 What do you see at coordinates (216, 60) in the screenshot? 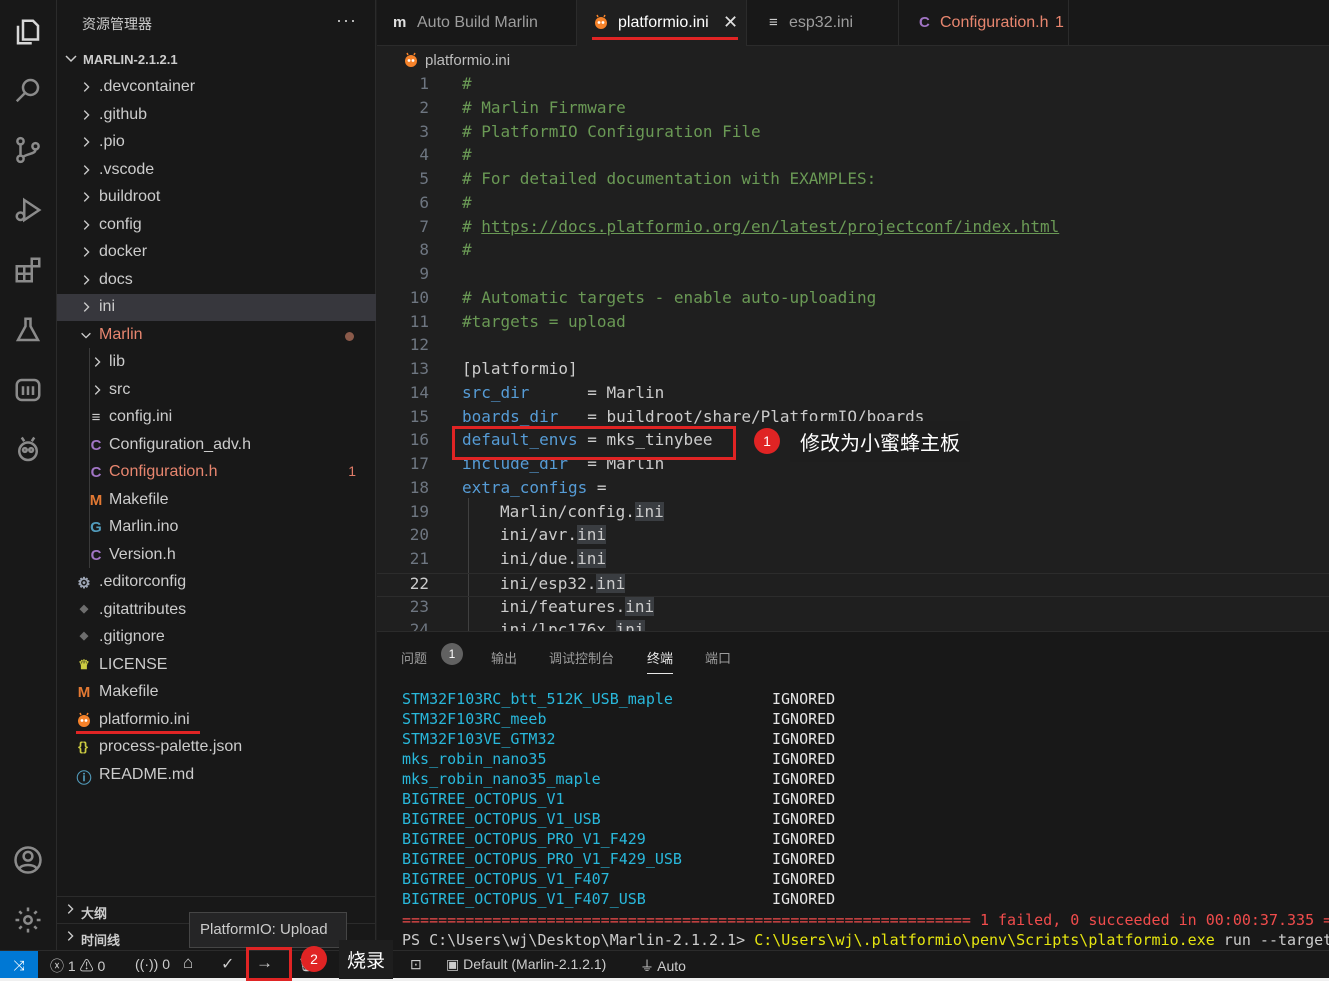
I see `workspace-root: MARLIN-2.1.2.1` at bounding box center [216, 60].